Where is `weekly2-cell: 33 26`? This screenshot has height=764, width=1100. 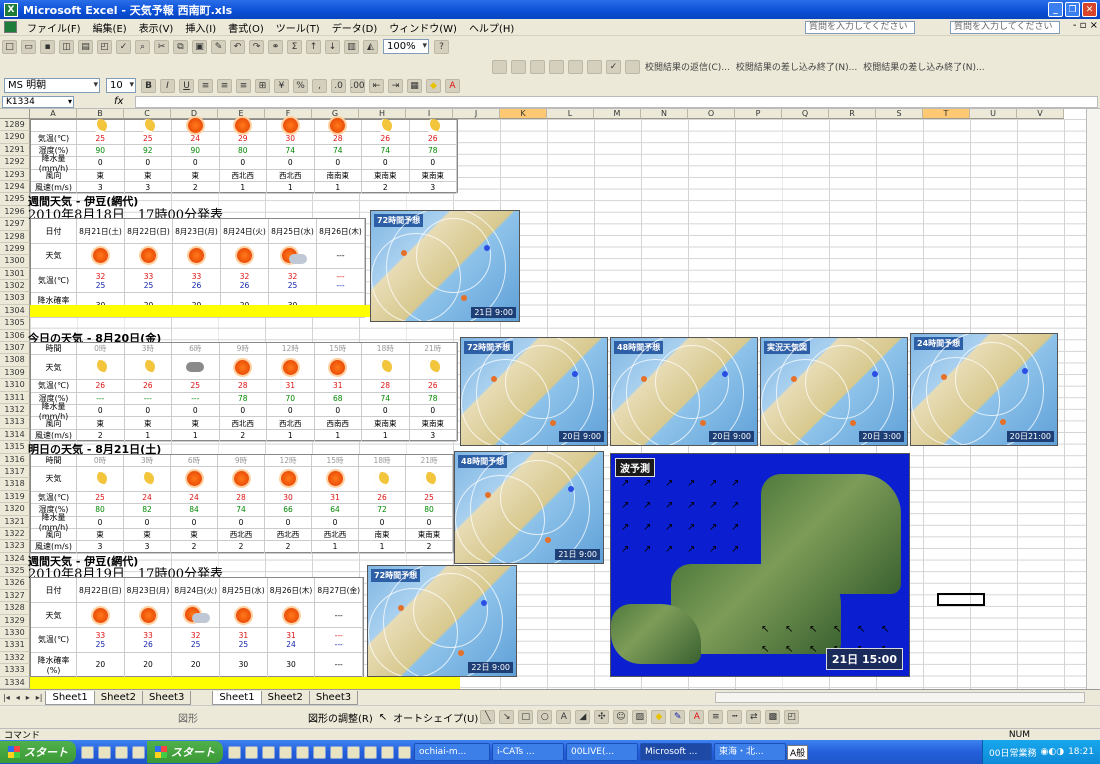
weekly2-cell: 33 26 is located at coordinates (149, 640).